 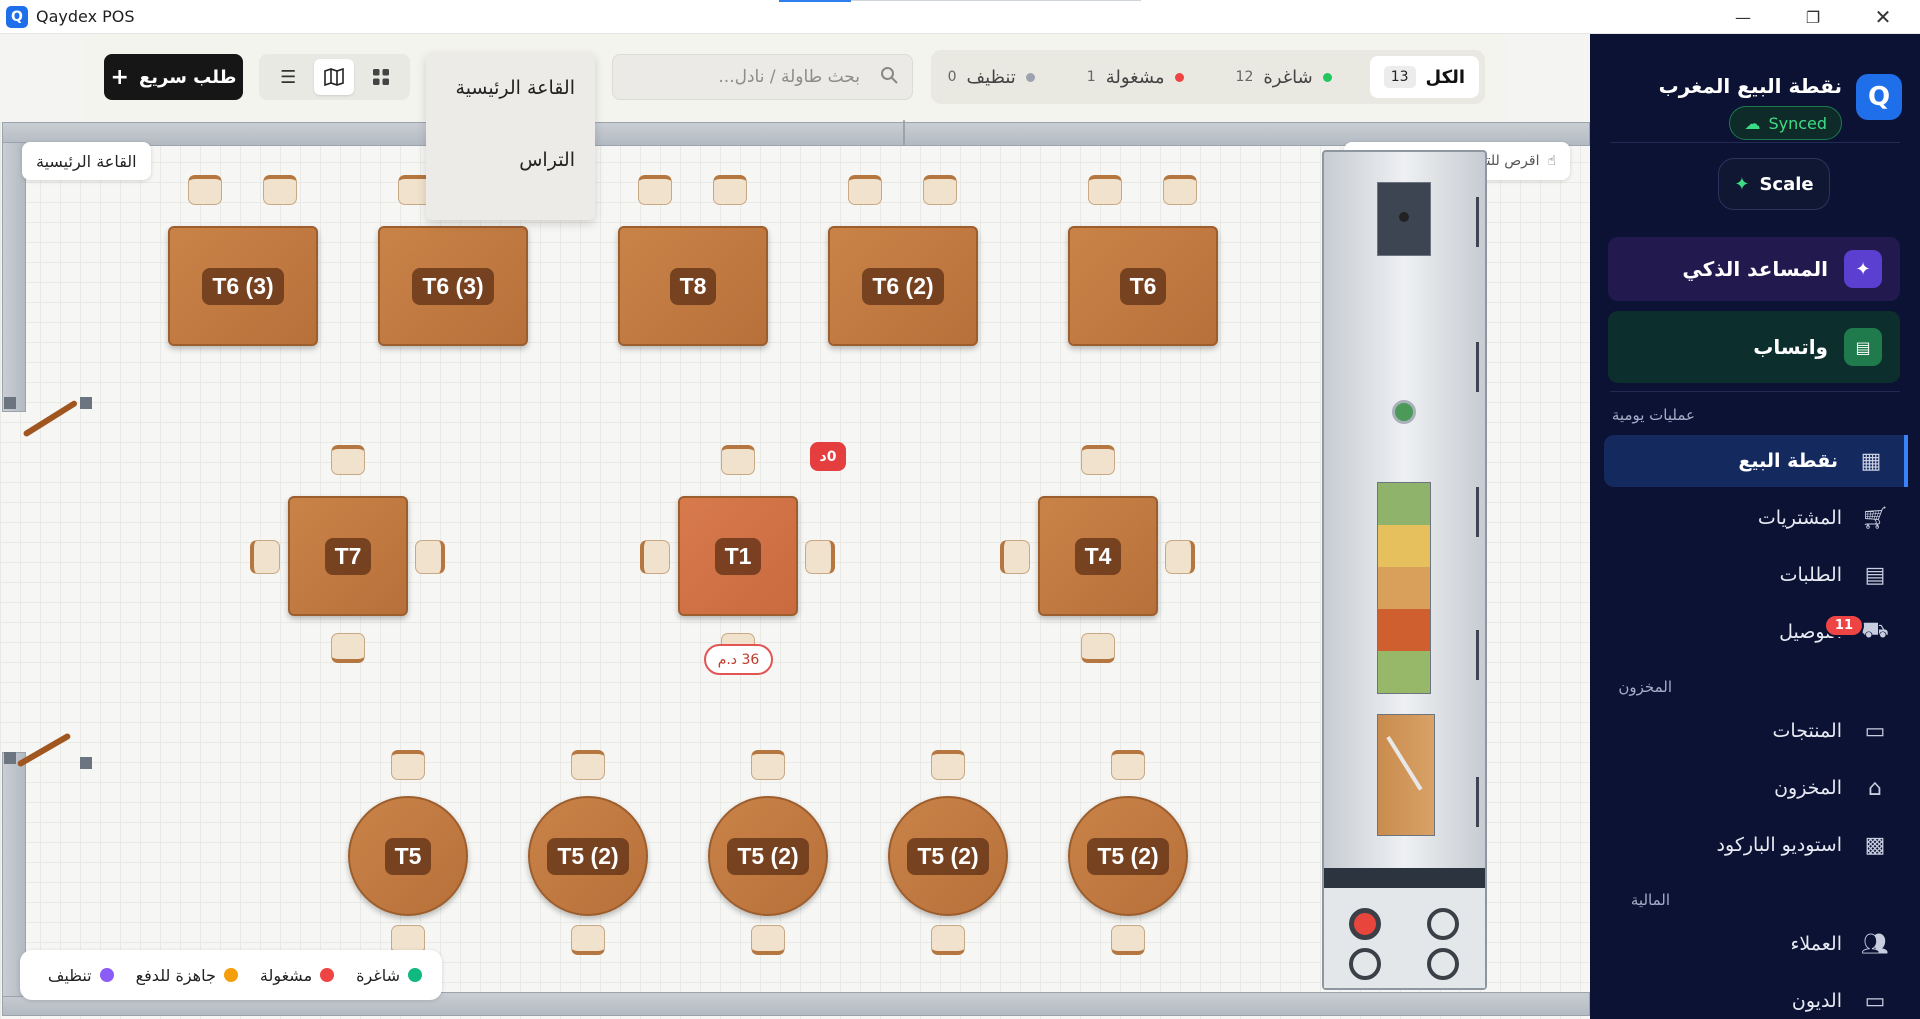 I want to click on table-t5-2a: T5 (2), so click(x=588, y=856).